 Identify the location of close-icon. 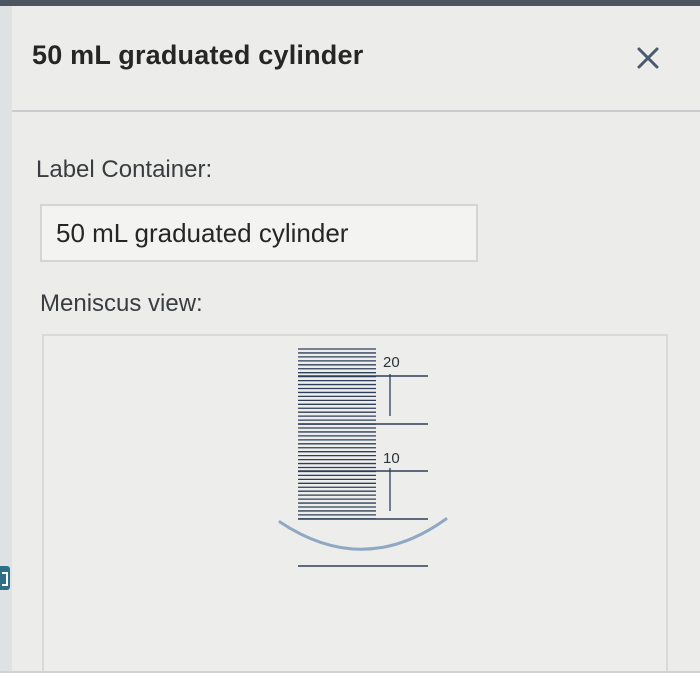
(648, 58).